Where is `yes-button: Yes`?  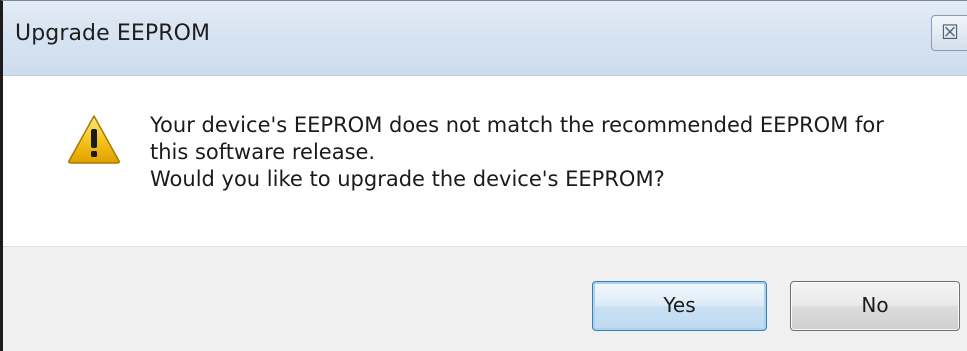
yes-button: Yes is located at coordinates (679, 306).